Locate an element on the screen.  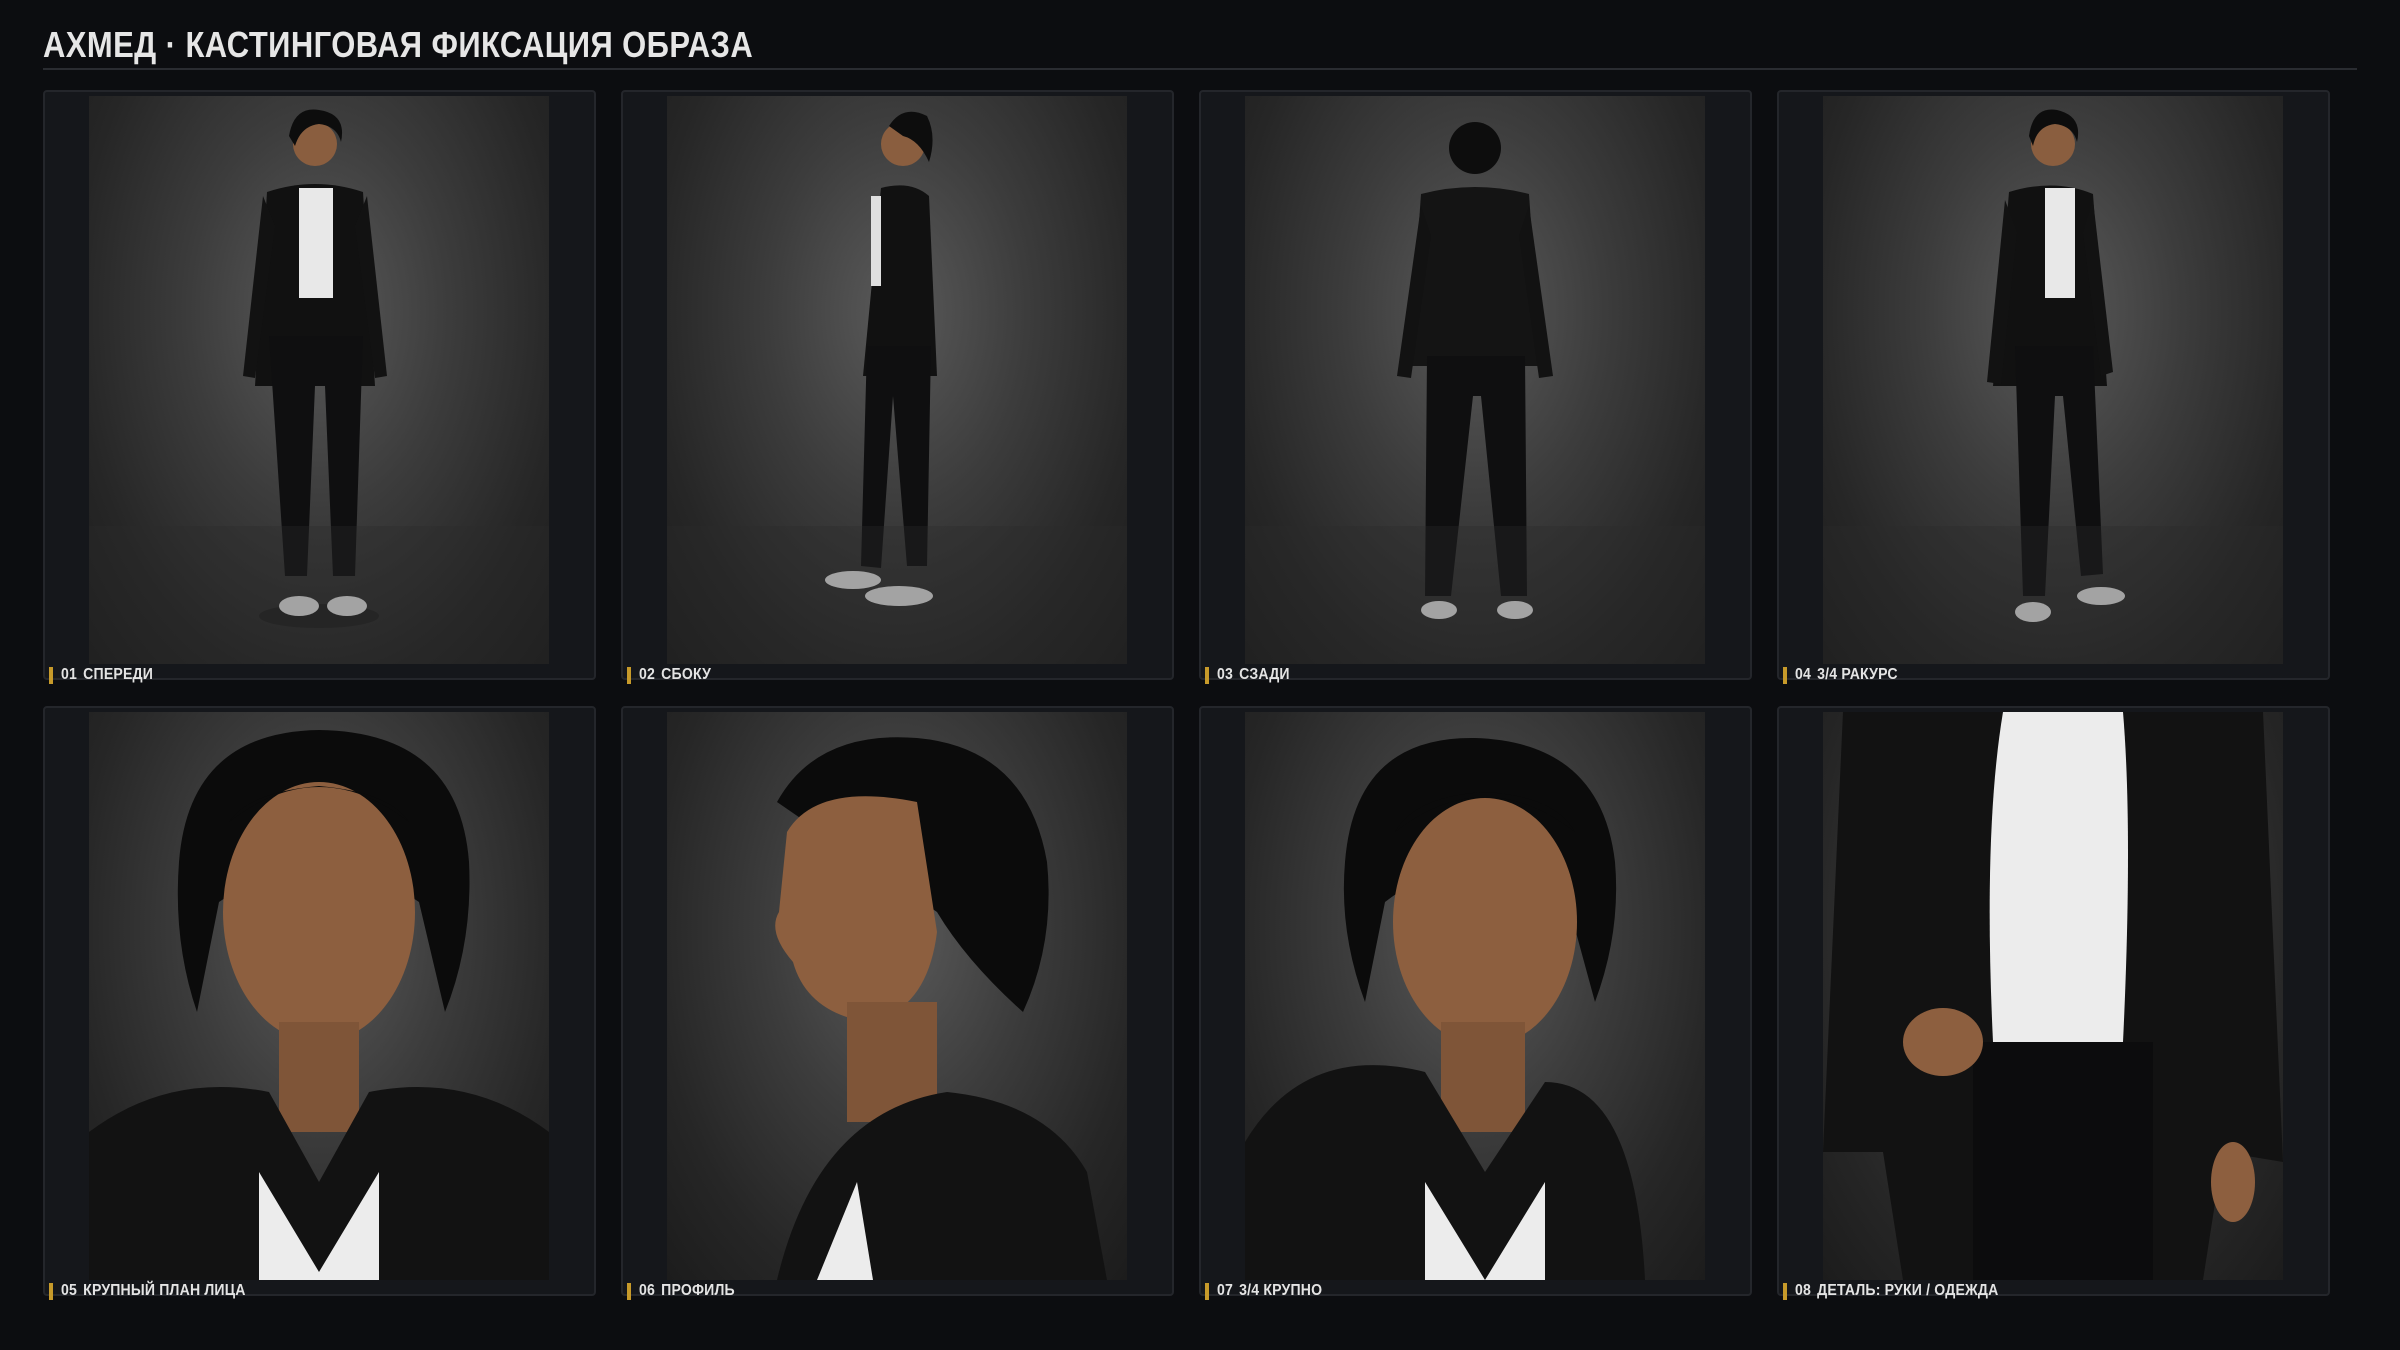
caption-number: 06 is located at coordinates (647, 1290).